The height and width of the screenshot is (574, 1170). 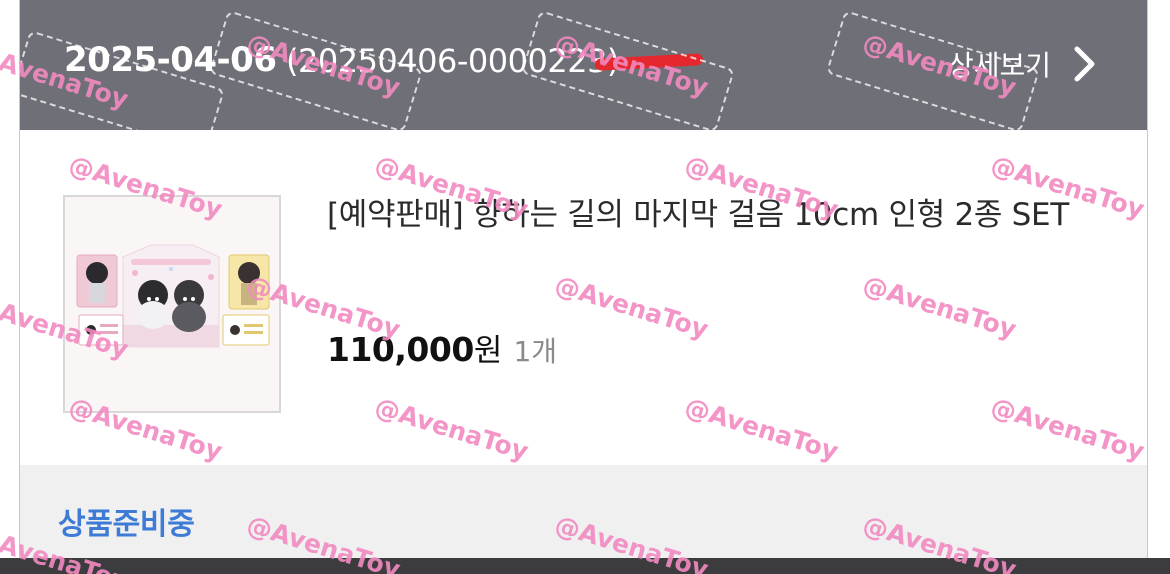 I want to click on price-row: 110,000원 1개, so click(x=442, y=347).